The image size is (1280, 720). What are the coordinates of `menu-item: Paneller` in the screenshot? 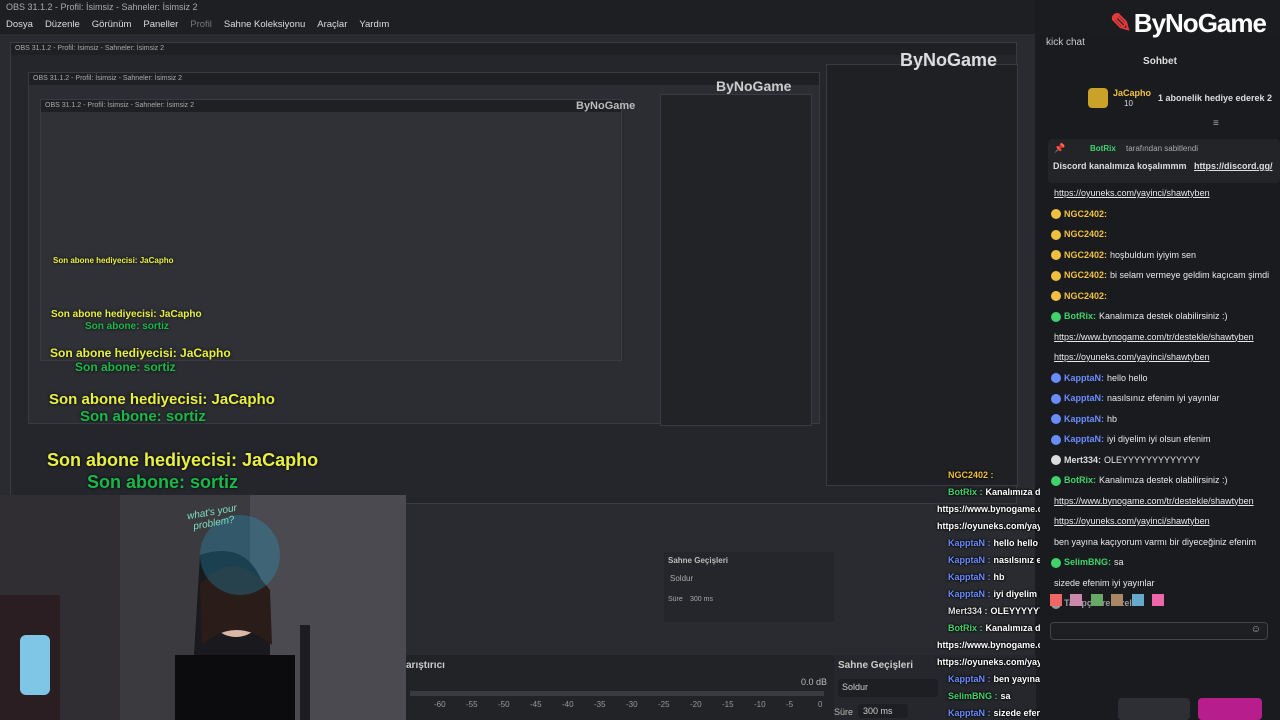 It's located at (160, 24).